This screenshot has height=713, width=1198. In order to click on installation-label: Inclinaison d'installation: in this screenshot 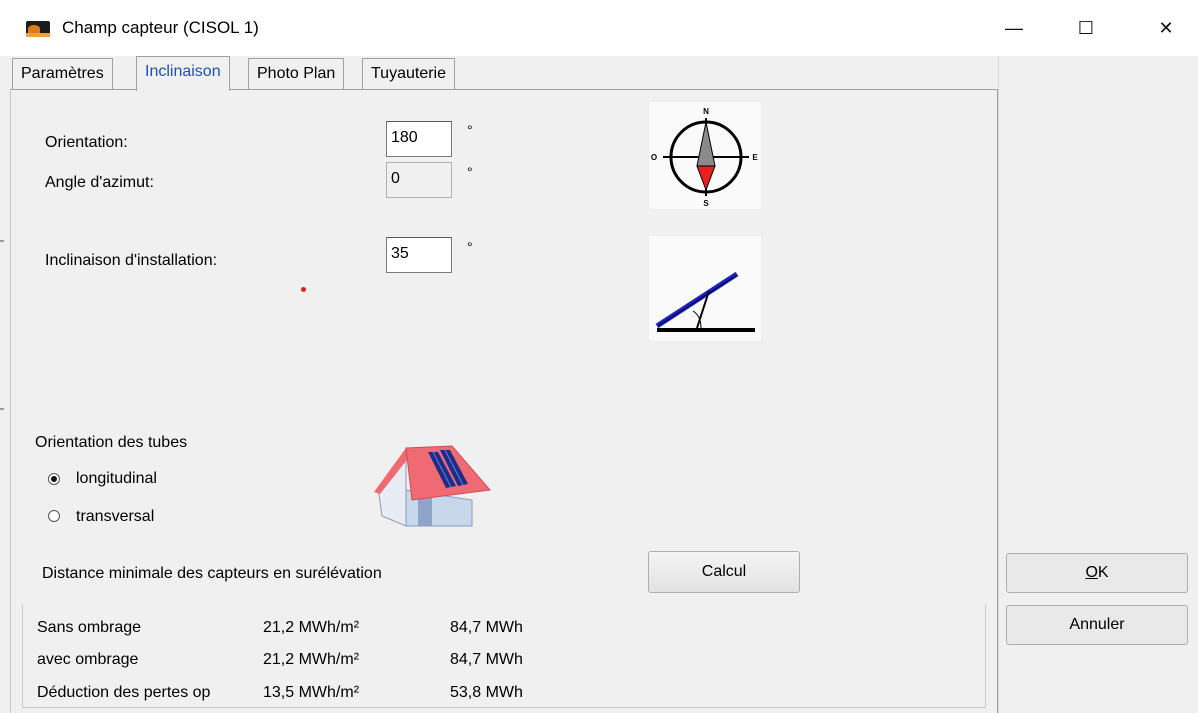, I will do `click(131, 260)`.